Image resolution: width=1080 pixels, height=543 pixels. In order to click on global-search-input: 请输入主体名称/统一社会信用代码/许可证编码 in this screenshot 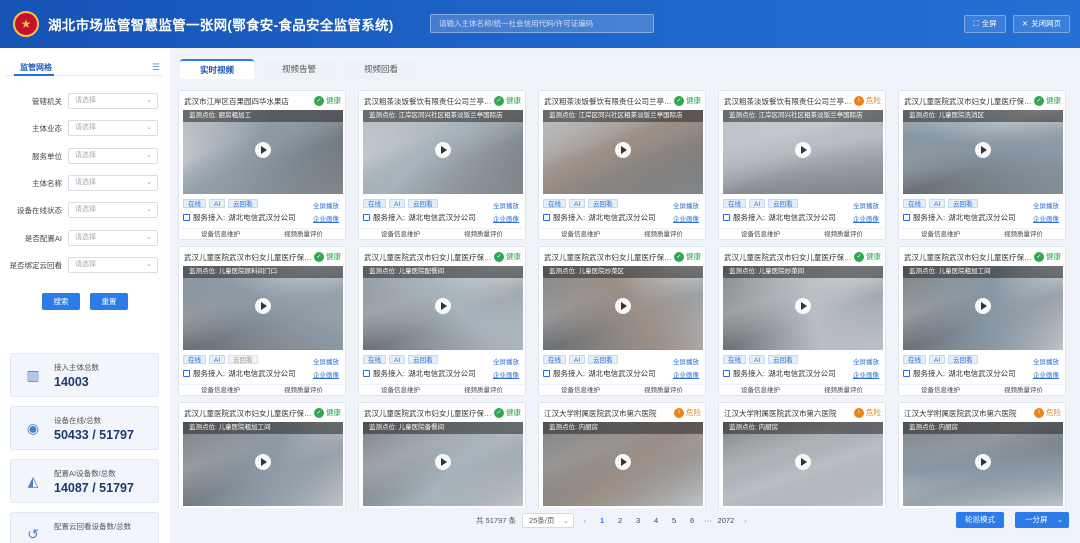, I will do `click(542, 23)`.